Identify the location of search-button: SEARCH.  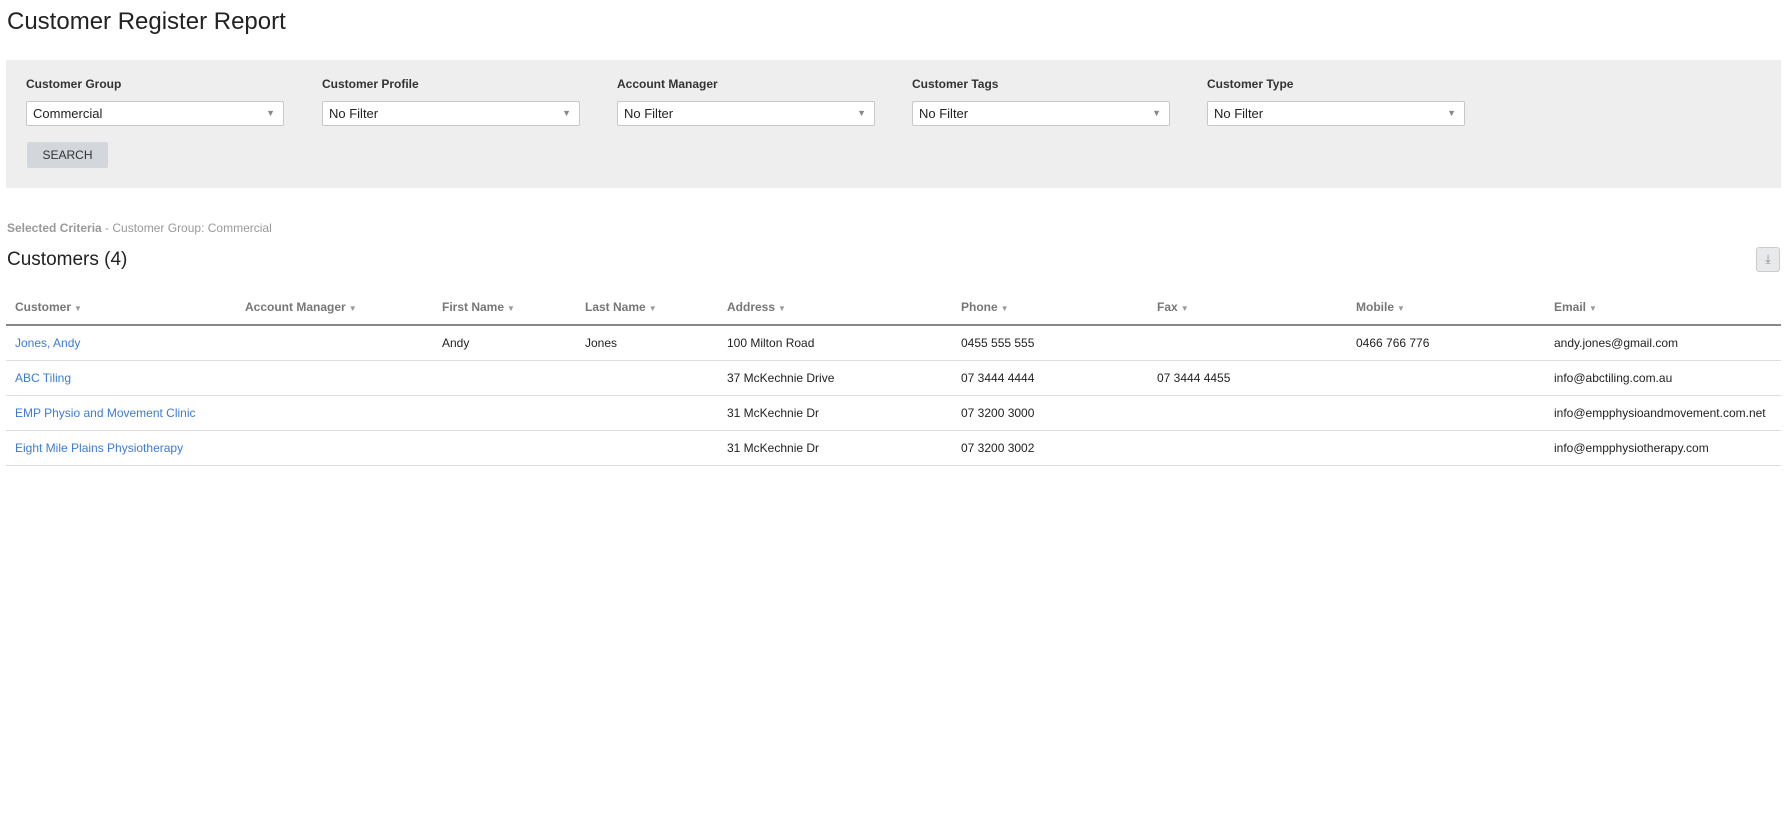
(67, 155).